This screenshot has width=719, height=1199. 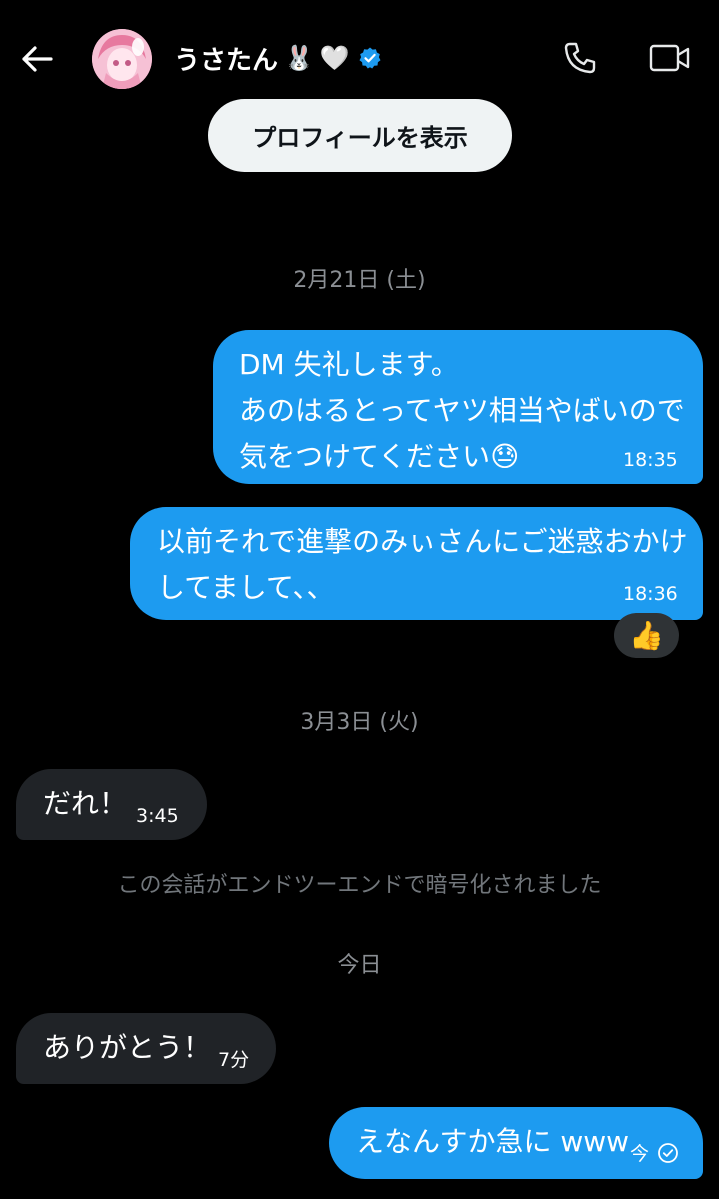 I want to click on message-text-line: DM 失礼します。, so click(x=349, y=364).